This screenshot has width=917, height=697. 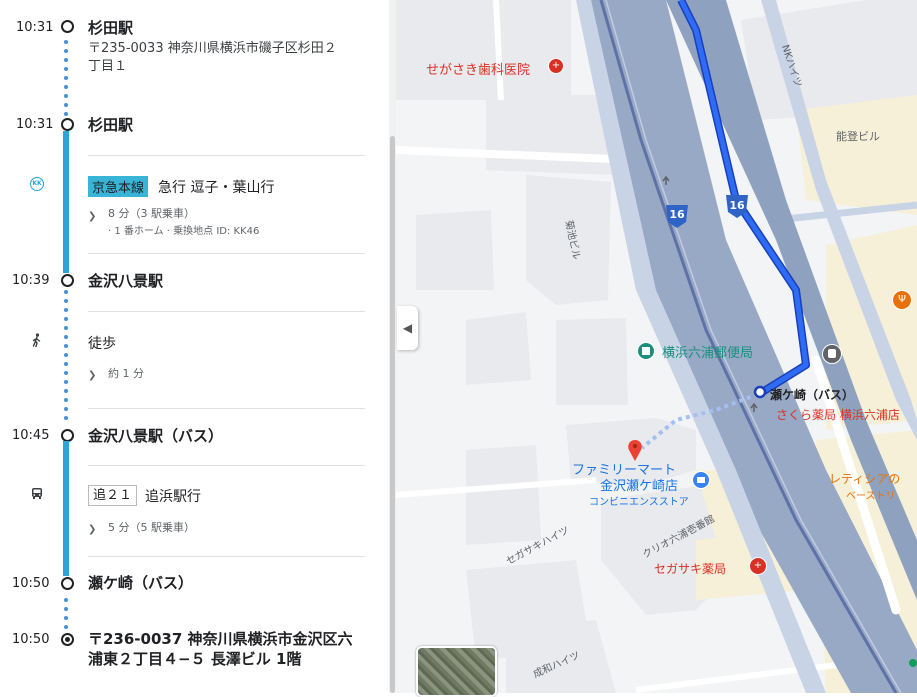 I want to click on origin-address-line2: 丁目１, so click(x=108, y=66).